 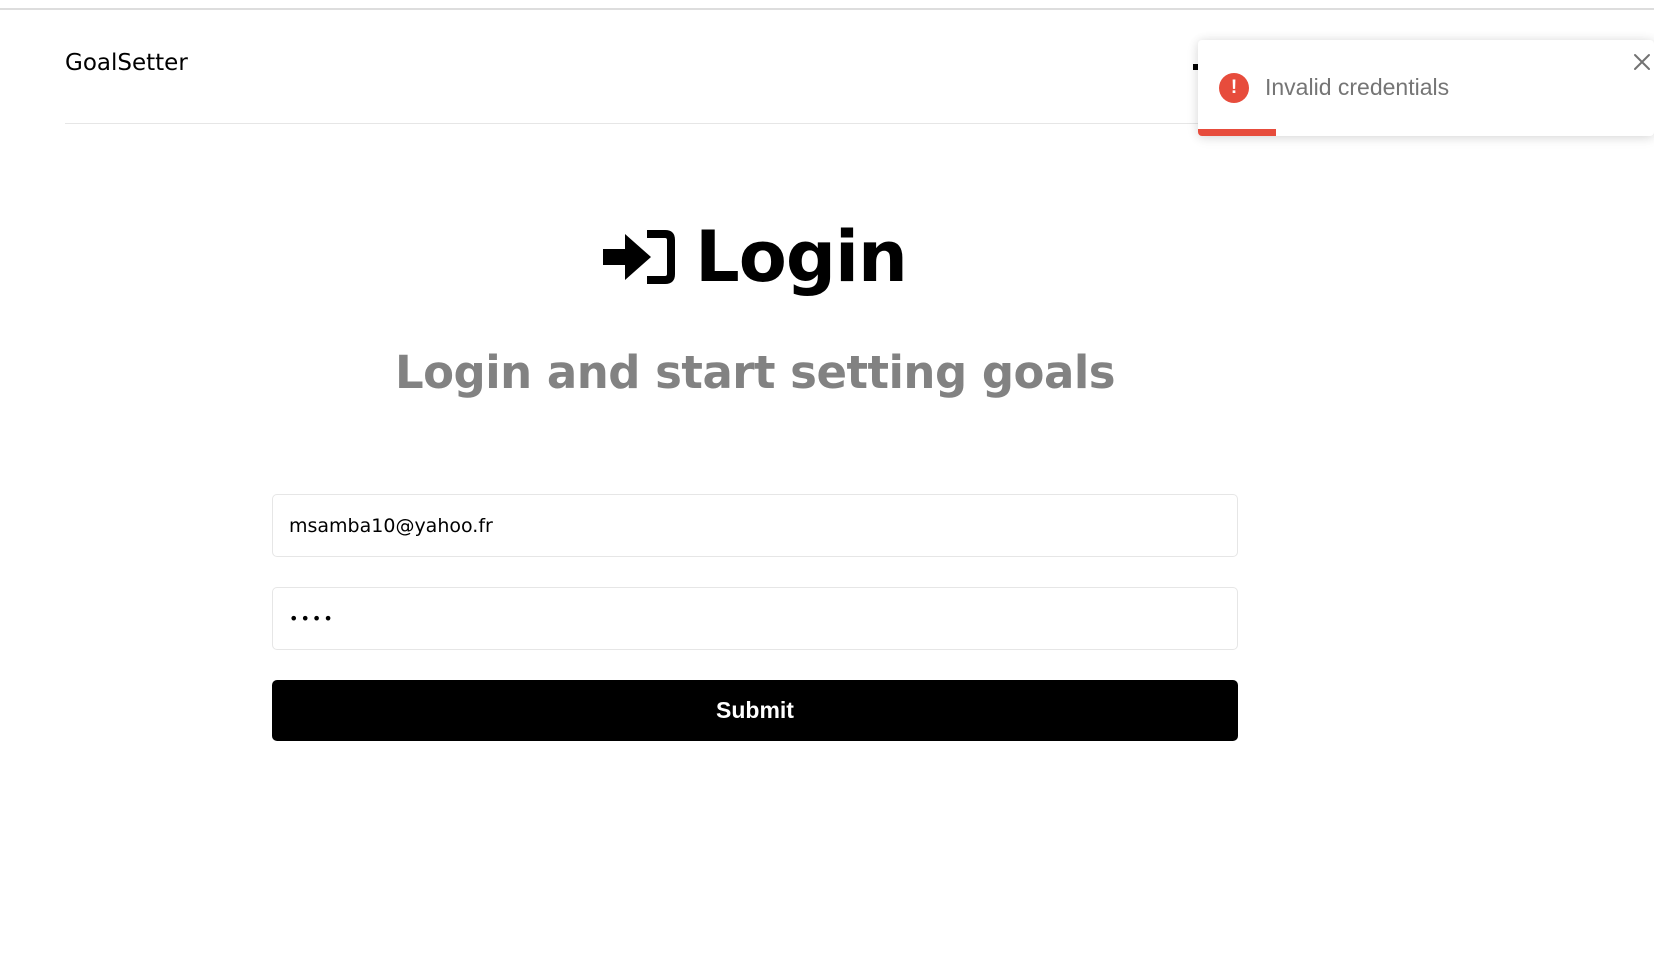 I want to click on toast-progress-track, so click(x=1426, y=132).